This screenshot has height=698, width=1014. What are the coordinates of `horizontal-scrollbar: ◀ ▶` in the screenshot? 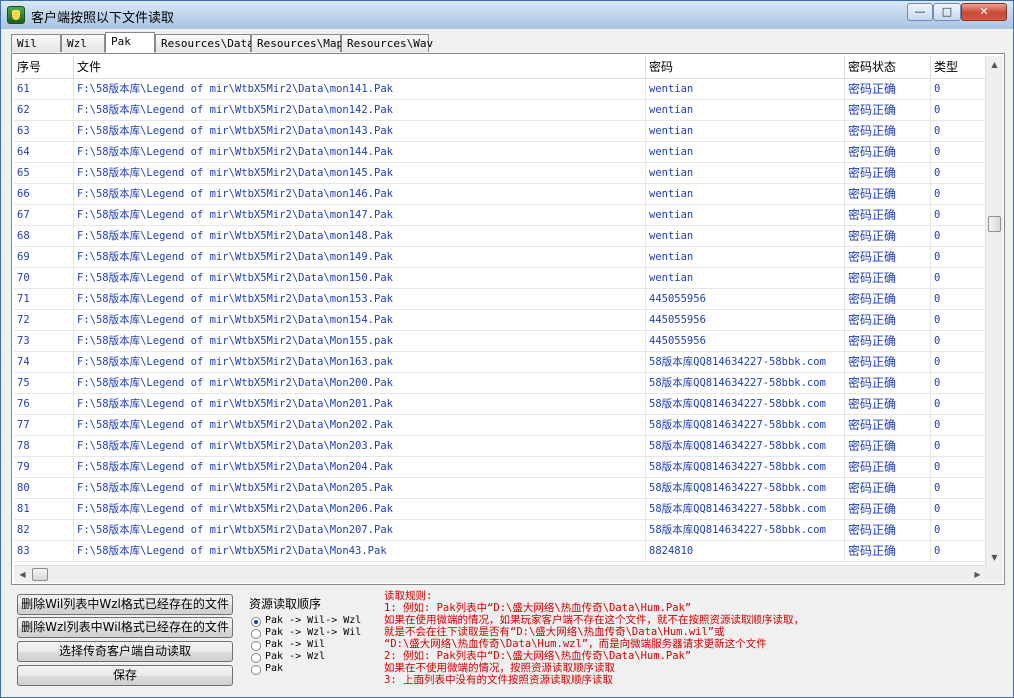 It's located at (500, 574).